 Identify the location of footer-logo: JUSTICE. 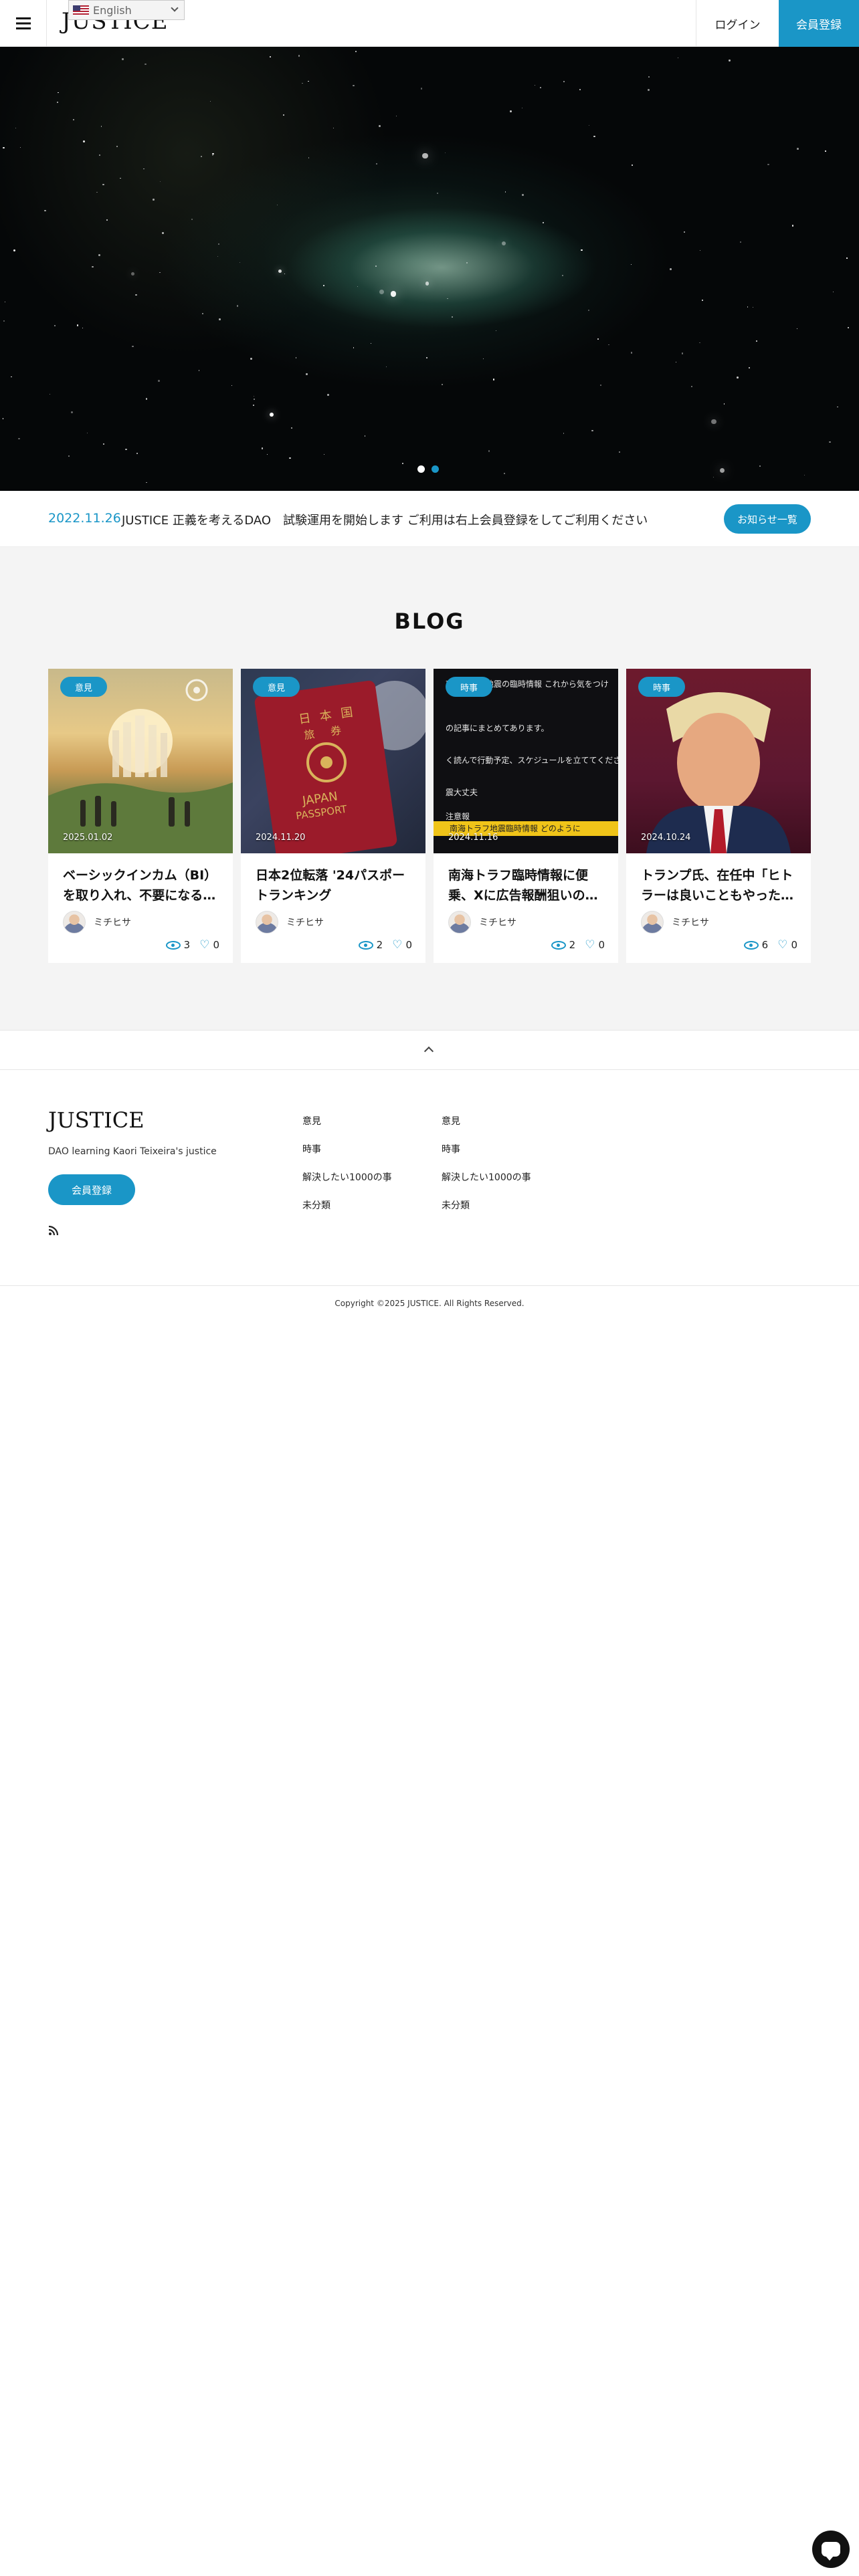
(97, 1120).